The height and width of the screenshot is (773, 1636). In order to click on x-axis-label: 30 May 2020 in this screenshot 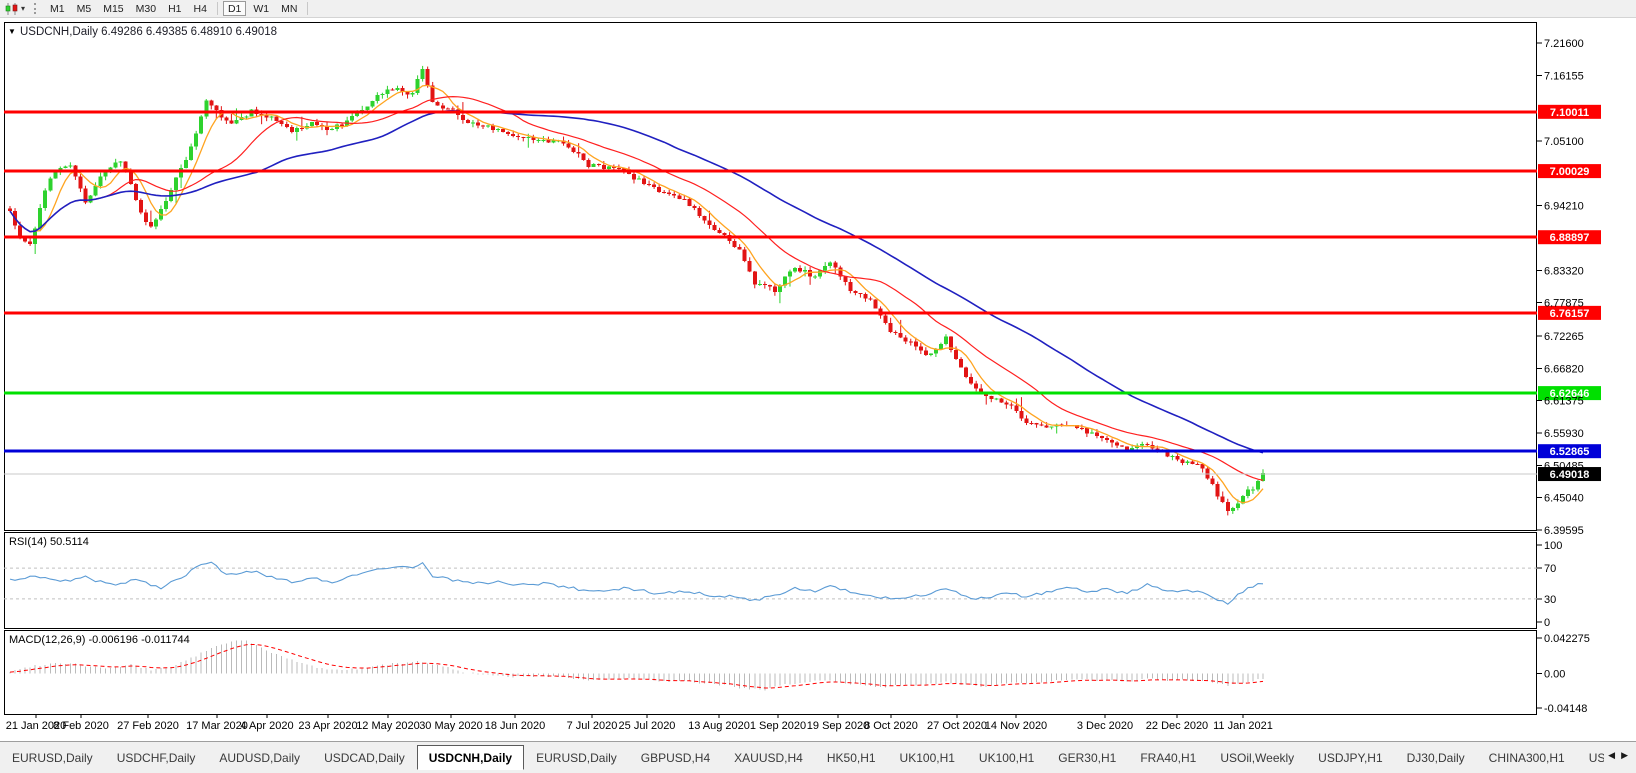, I will do `click(451, 726)`.